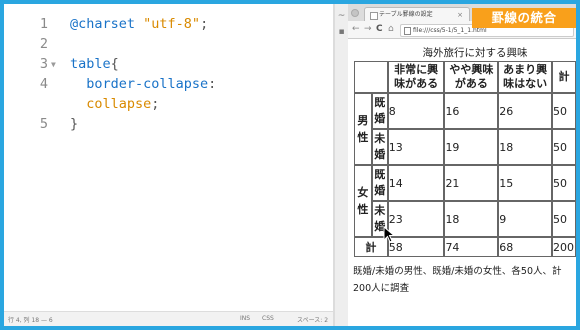 This screenshot has height=330, width=580. I want to click on column-header: あまり興味はない, so click(525, 77).